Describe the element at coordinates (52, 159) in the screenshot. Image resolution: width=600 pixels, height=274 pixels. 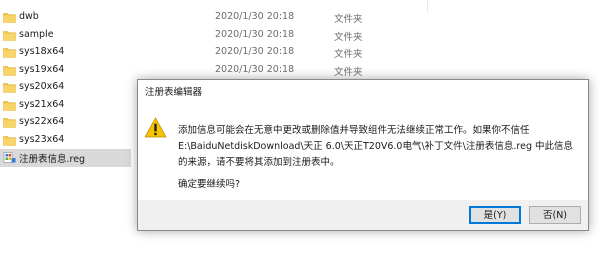
I see `file-name: 注册表信息.reg` at that location.